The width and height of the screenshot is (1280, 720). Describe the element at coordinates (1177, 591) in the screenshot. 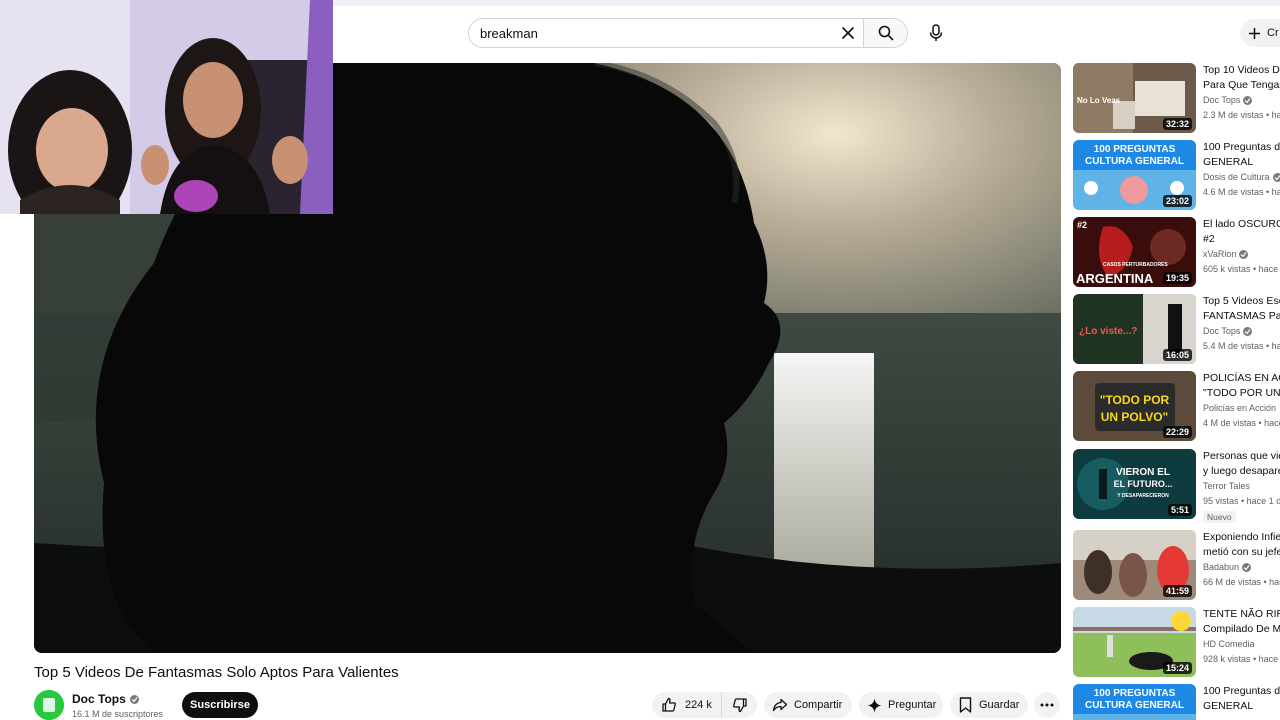

I see `video-duration: 41:59` at that location.